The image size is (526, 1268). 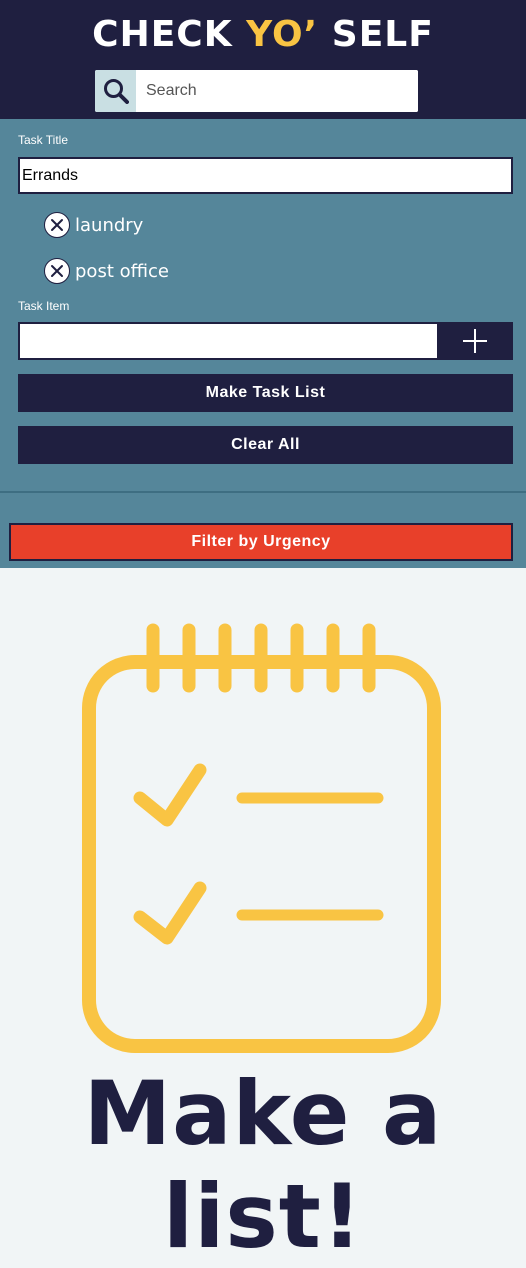 I want to click on app-title: CHECK YO’ SELF, so click(x=263, y=34).